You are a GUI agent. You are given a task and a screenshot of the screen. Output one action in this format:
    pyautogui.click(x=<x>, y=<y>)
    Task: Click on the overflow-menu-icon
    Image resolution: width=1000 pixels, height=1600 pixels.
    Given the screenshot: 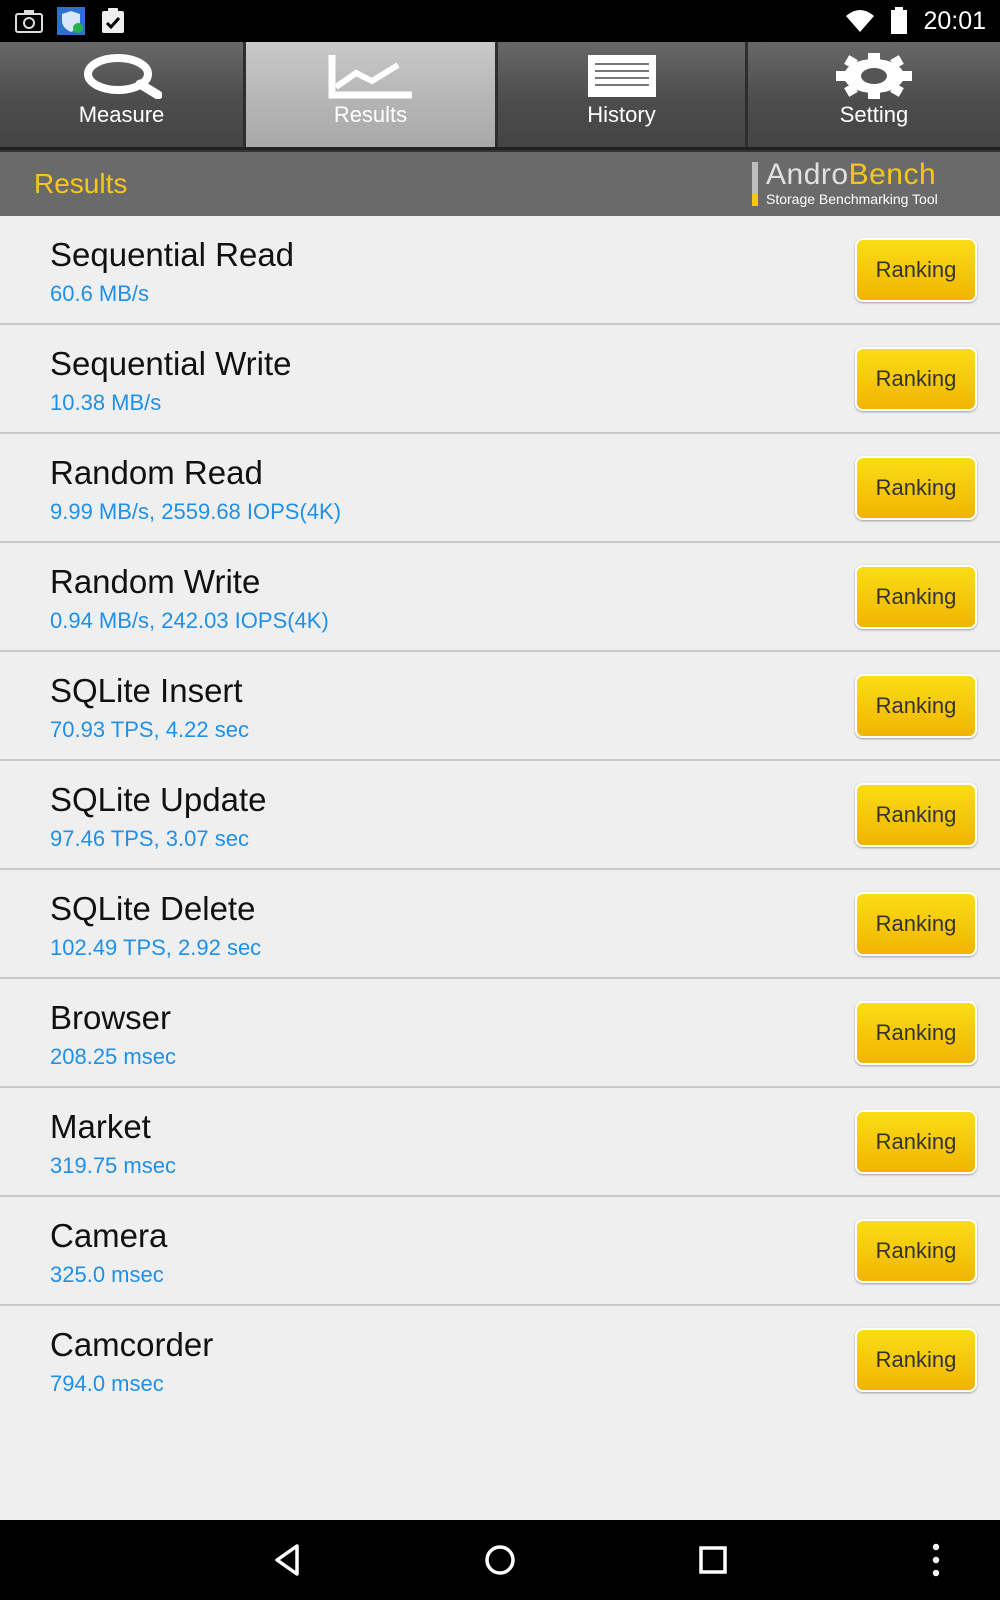 What is the action you would take?
    pyautogui.click(x=936, y=1560)
    